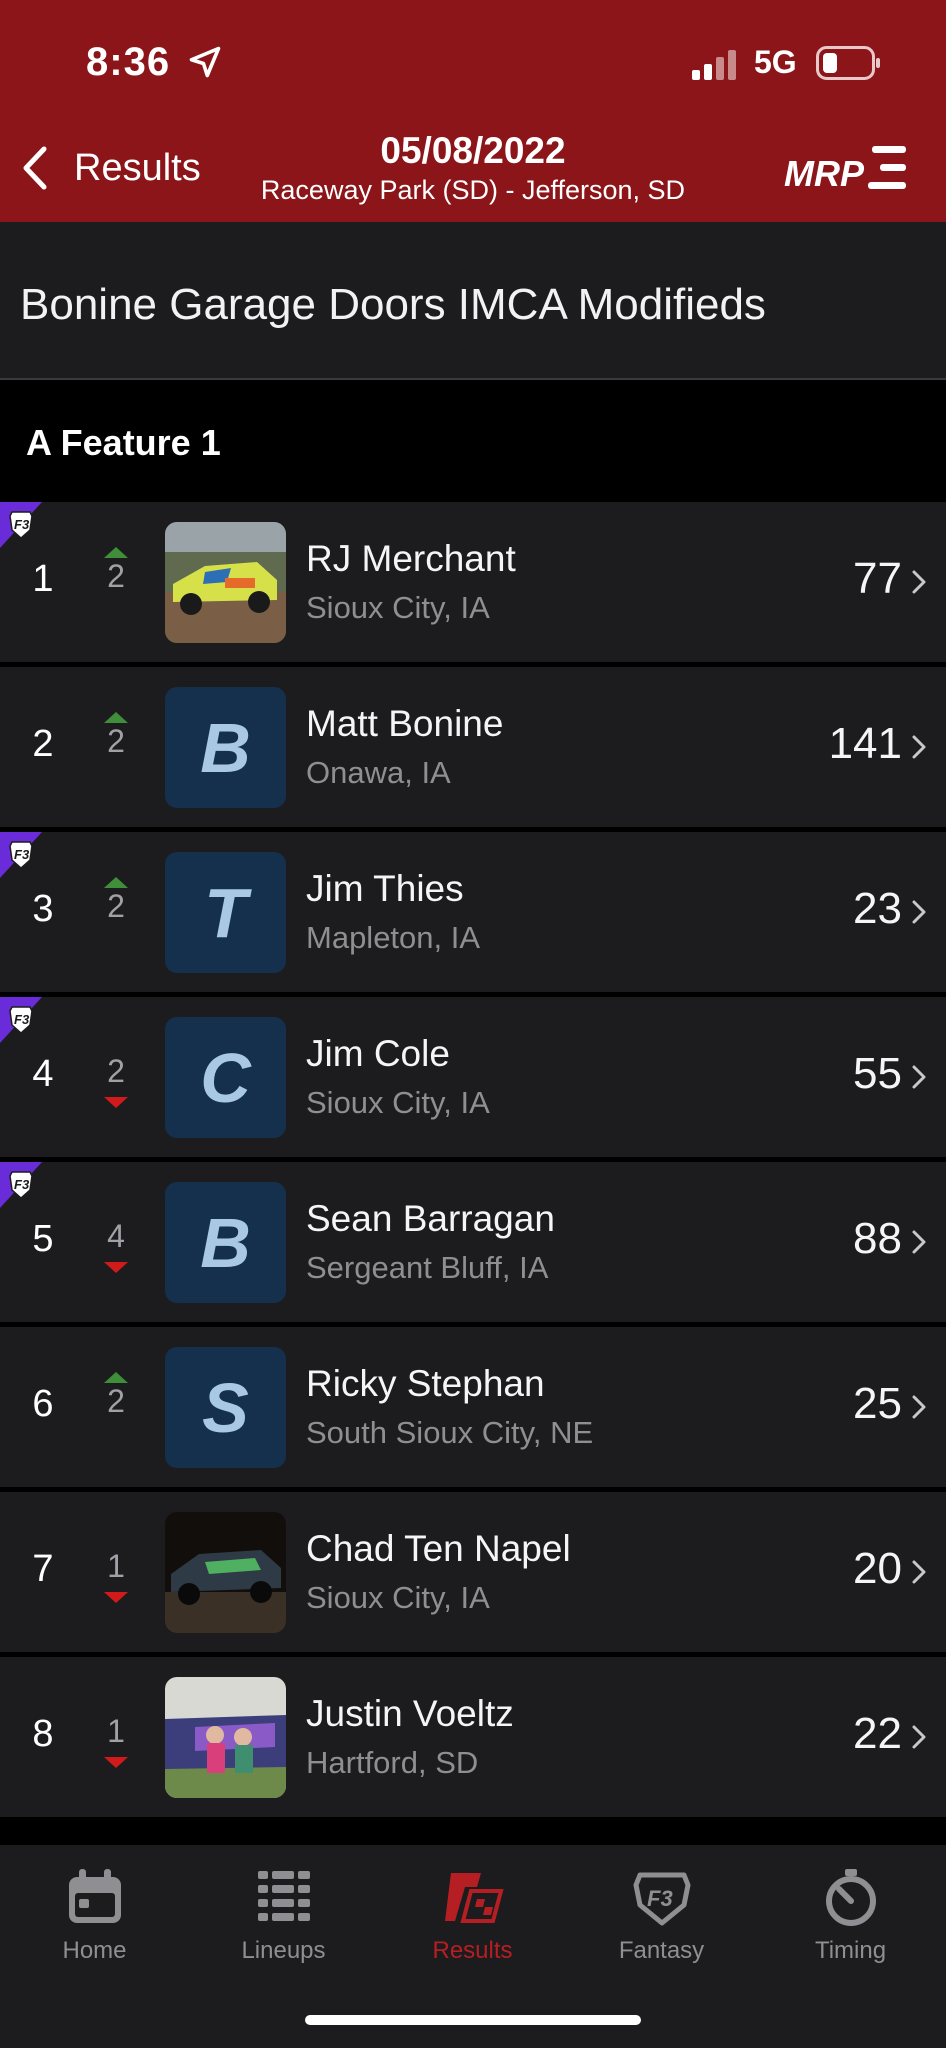 This screenshot has width=946, height=2048. What do you see at coordinates (94, 1896) in the screenshot?
I see `calendar-icon` at bounding box center [94, 1896].